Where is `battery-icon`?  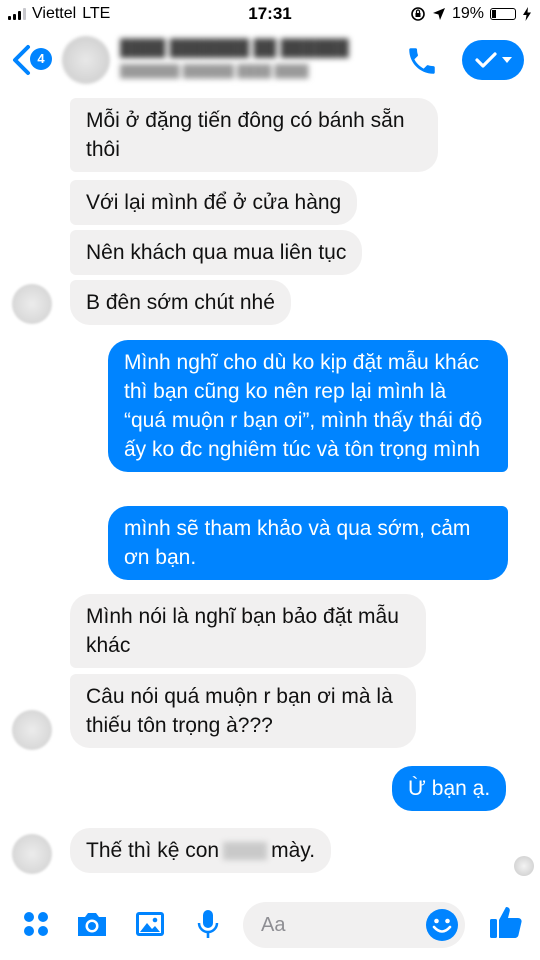
battery-icon is located at coordinates (503, 14).